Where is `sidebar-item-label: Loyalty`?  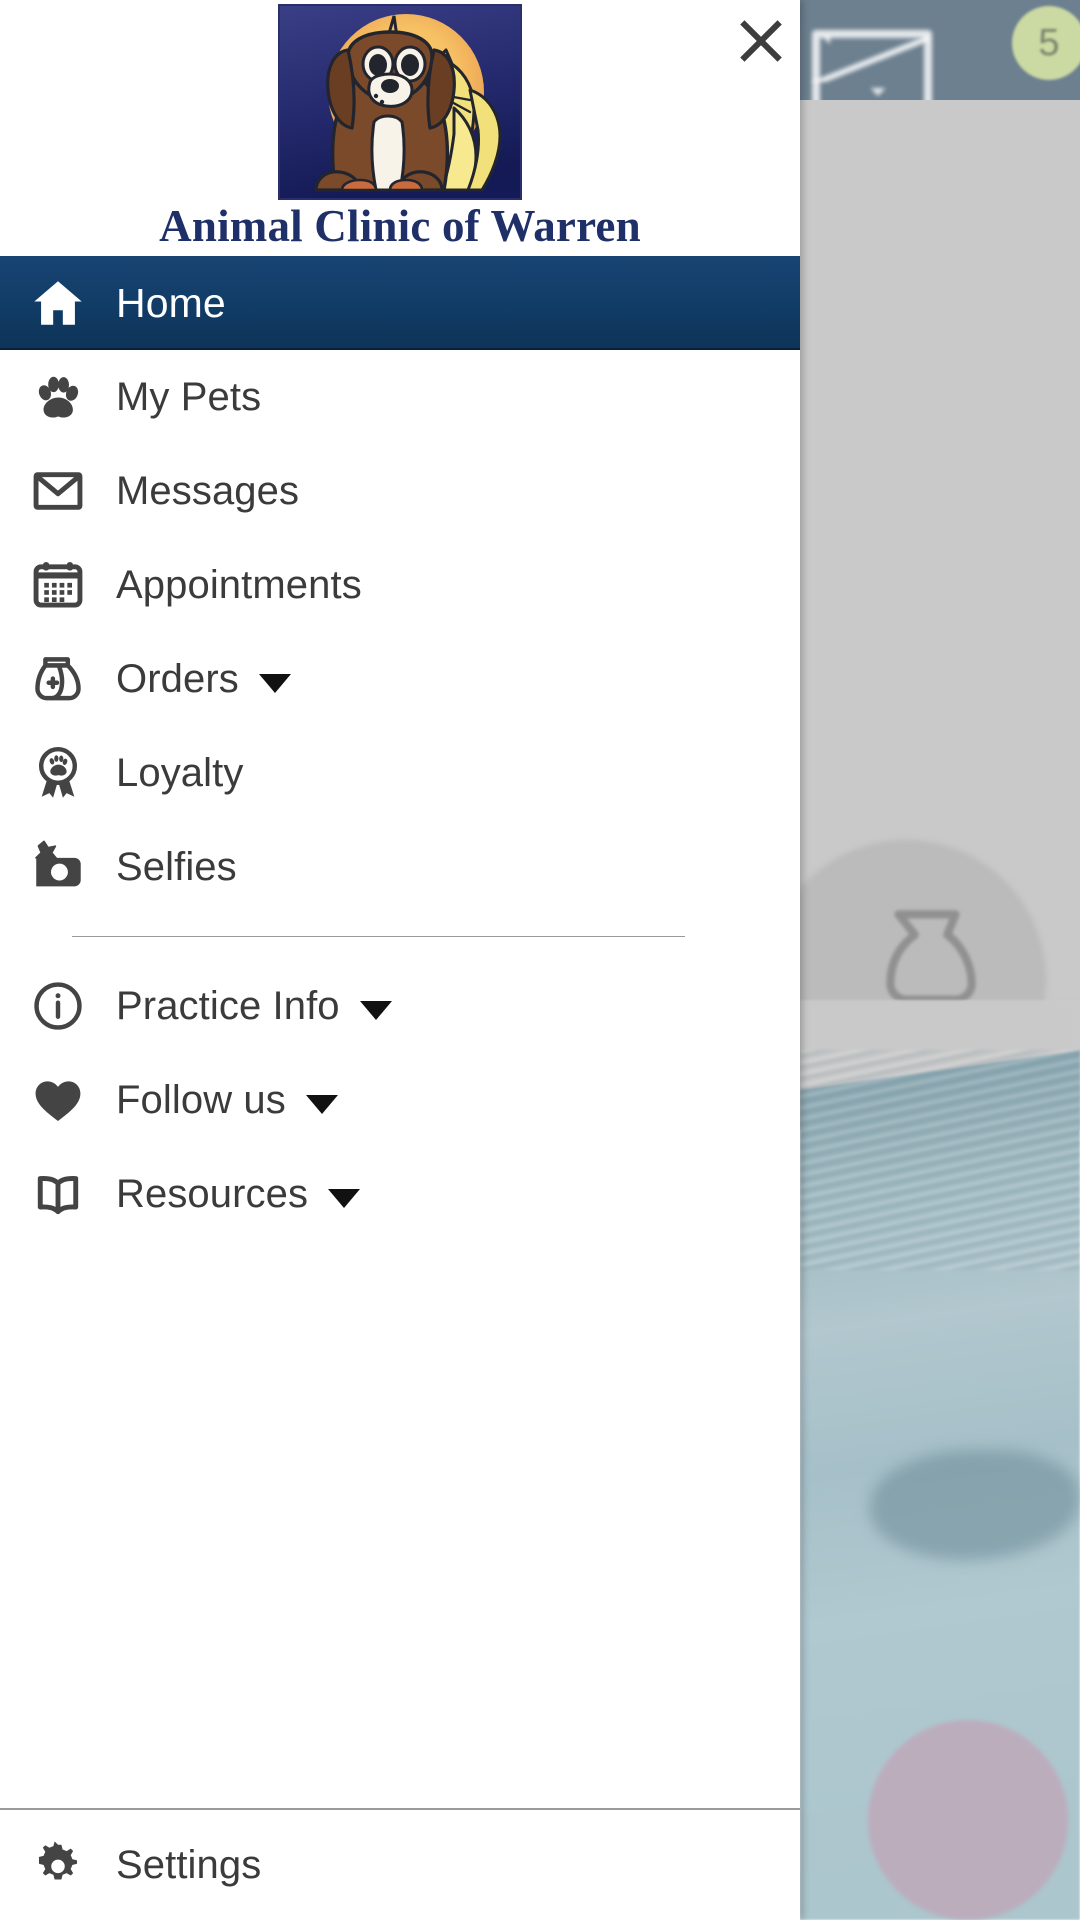 sidebar-item-label: Loyalty is located at coordinates (180, 772).